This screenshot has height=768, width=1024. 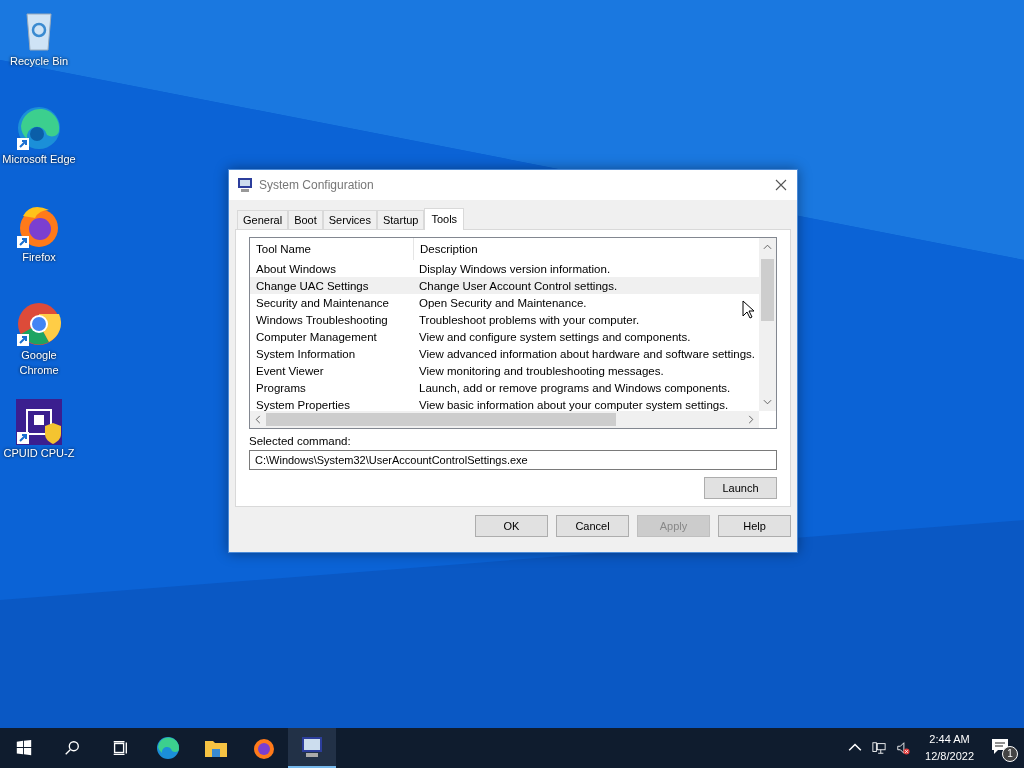 What do you see at coordinates (754, 526) in the screenshot?
I see `dialog-button: Help` at bounding box center [754, 526].